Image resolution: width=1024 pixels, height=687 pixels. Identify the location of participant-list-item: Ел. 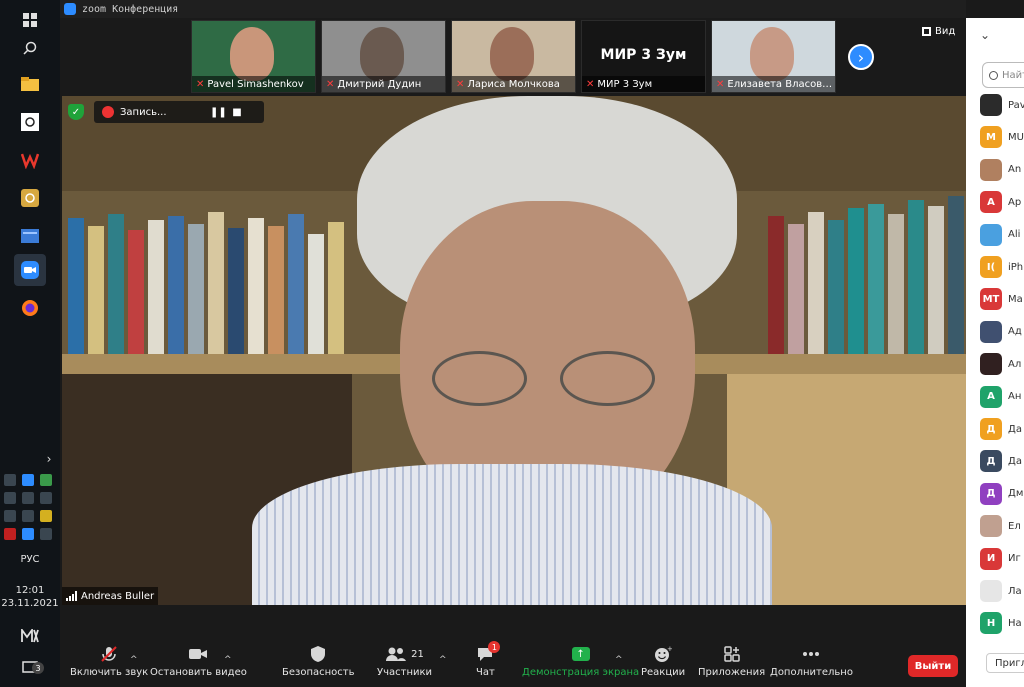
(1000, 526).